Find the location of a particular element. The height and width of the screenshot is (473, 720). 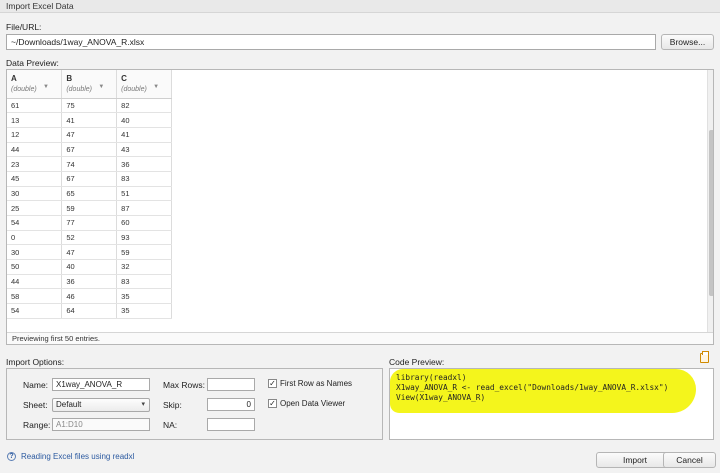

table-cell: 64 is located at coordinates (89, 311).